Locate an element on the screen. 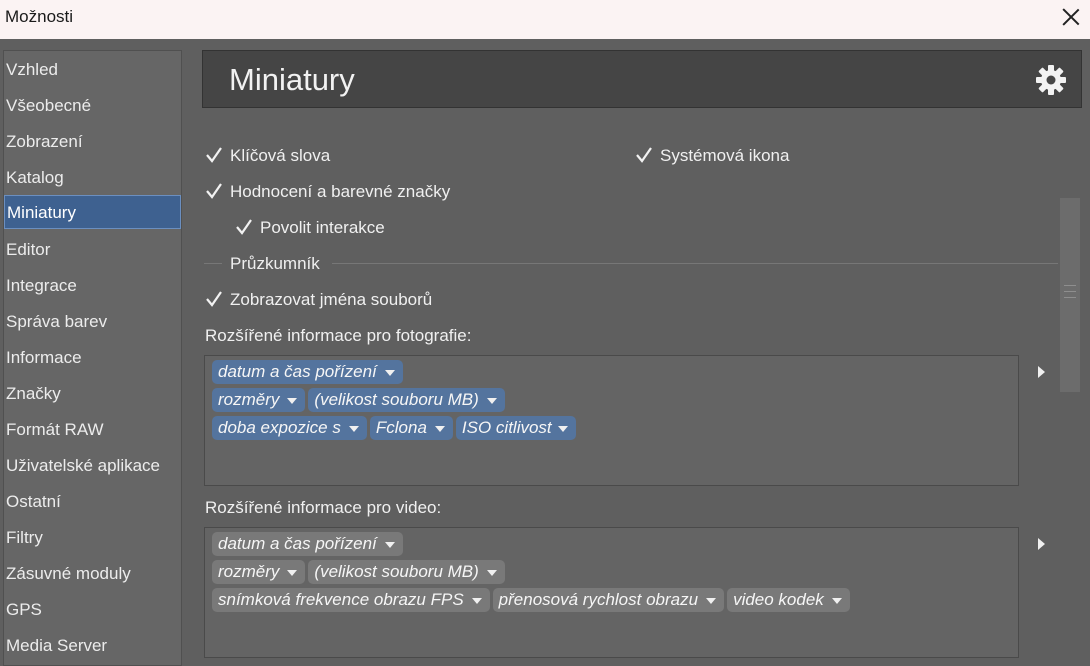 The height and width of the screenshot is (666, 1090). sidebar-item-zobrazeni: Zobrazení is located at coordinates (92, 142).